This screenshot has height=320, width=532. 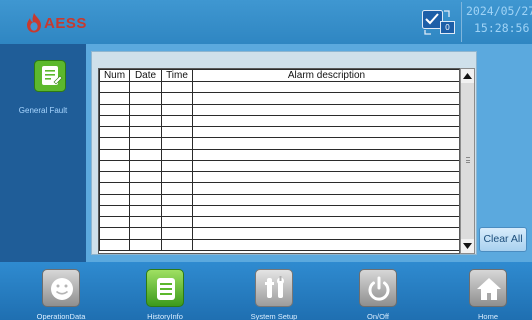 I want to click on nav-operation-data: OperationData, so click(x=61, y=291).